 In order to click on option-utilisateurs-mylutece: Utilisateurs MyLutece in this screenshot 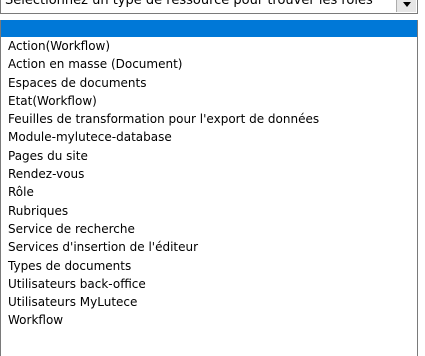, I will do `click(209, 302)`.